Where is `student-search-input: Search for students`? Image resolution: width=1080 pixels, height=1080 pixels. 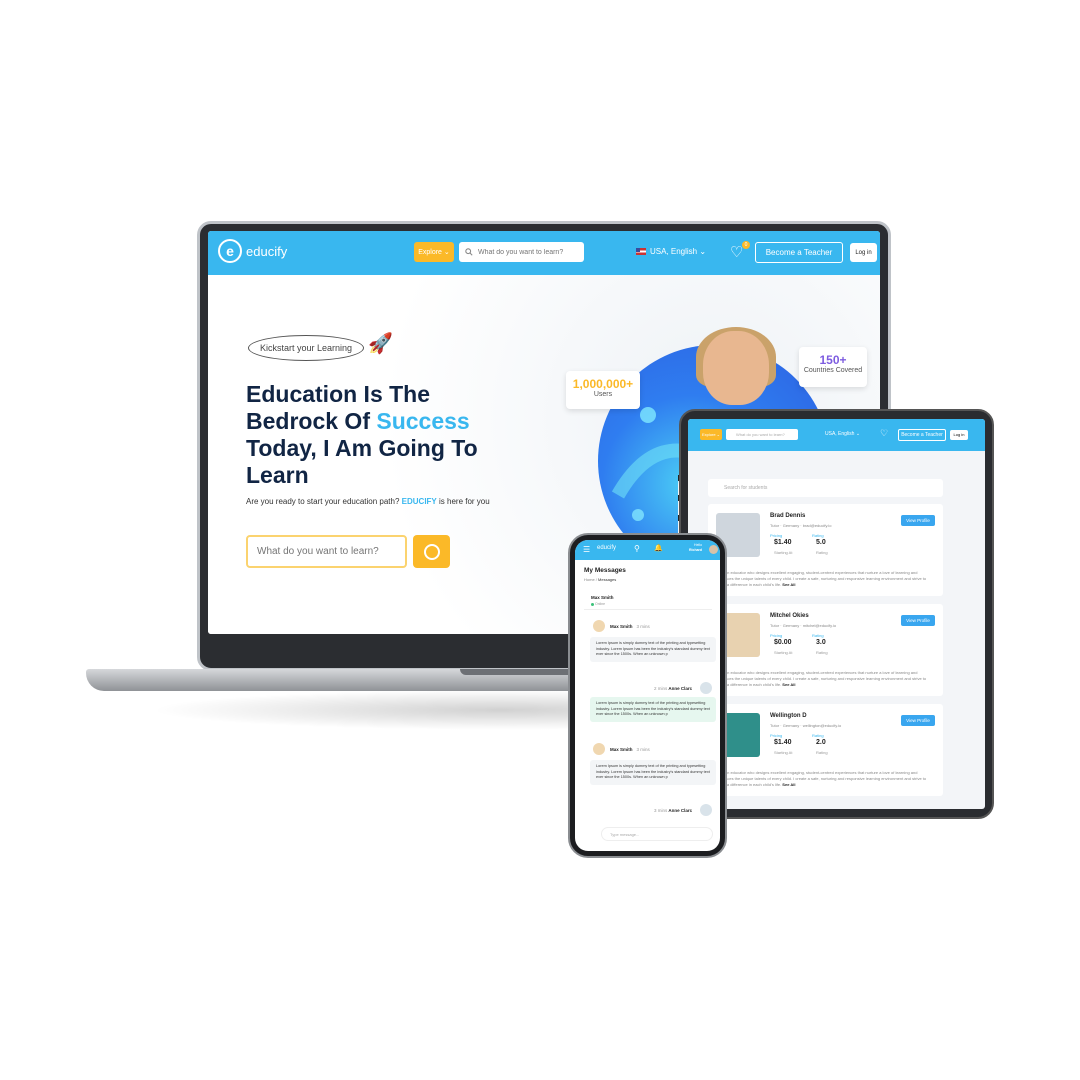 student-search-input: Search for students is located at coordinates (825, 488).